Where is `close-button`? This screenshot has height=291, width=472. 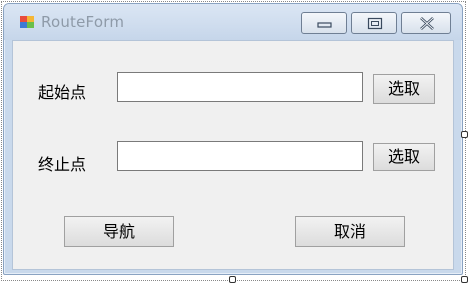 close-button is located at coordinates (426, 23).